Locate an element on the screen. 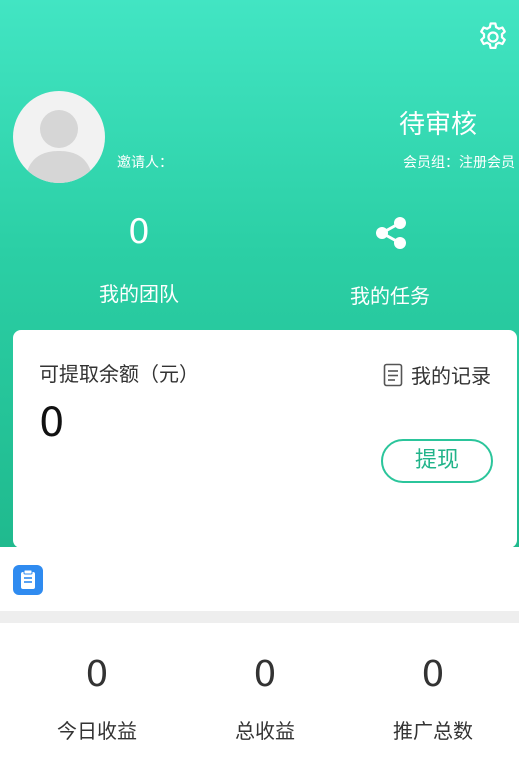 Image resolution: width=519 pixels, height=767 pixels. balance-amount: 0 is located at coordinates (52, 423).